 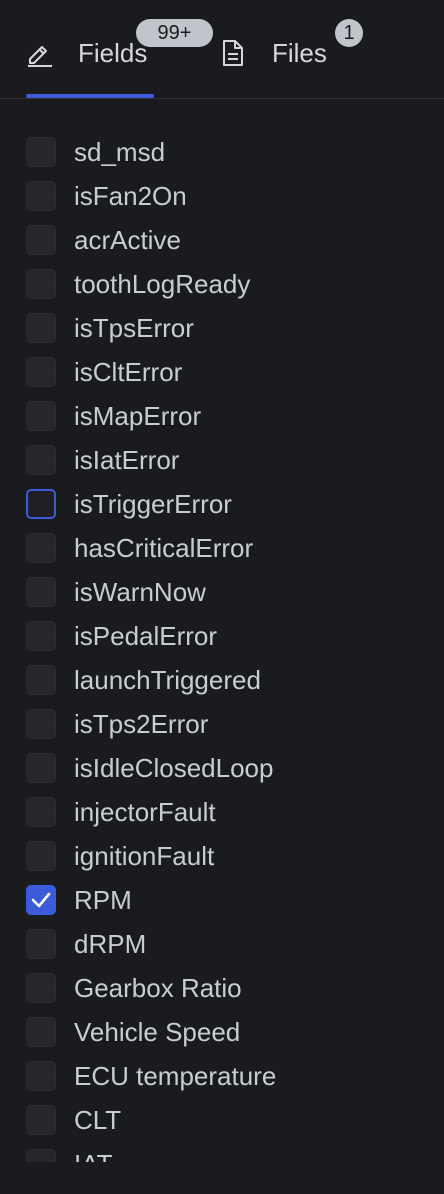 I want to click on field-label: sd_msd, so click(x=120, y=151).